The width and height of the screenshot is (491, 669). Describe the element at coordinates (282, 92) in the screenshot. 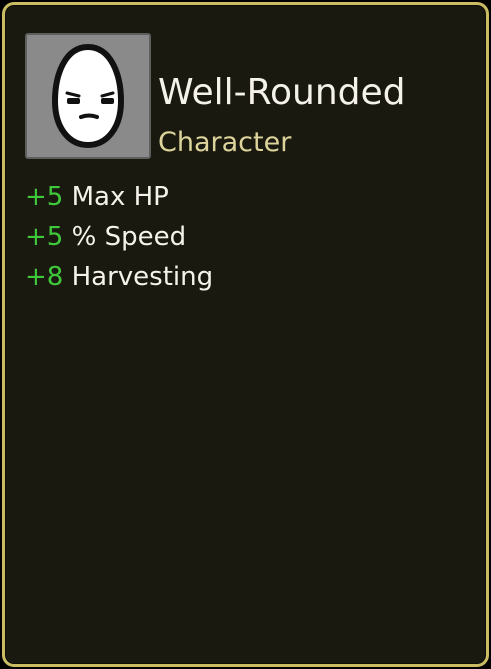

I see `item-title: Well-Rounded` at that location.